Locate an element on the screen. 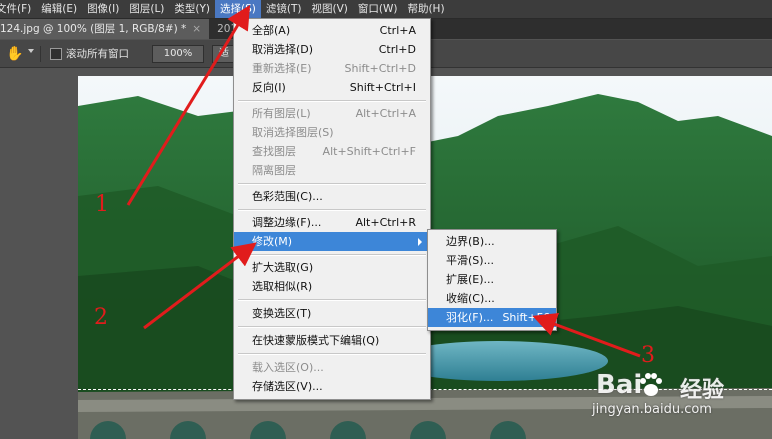  watermark-url: jingyan.baidu.com is located at coordinates (652, 409).